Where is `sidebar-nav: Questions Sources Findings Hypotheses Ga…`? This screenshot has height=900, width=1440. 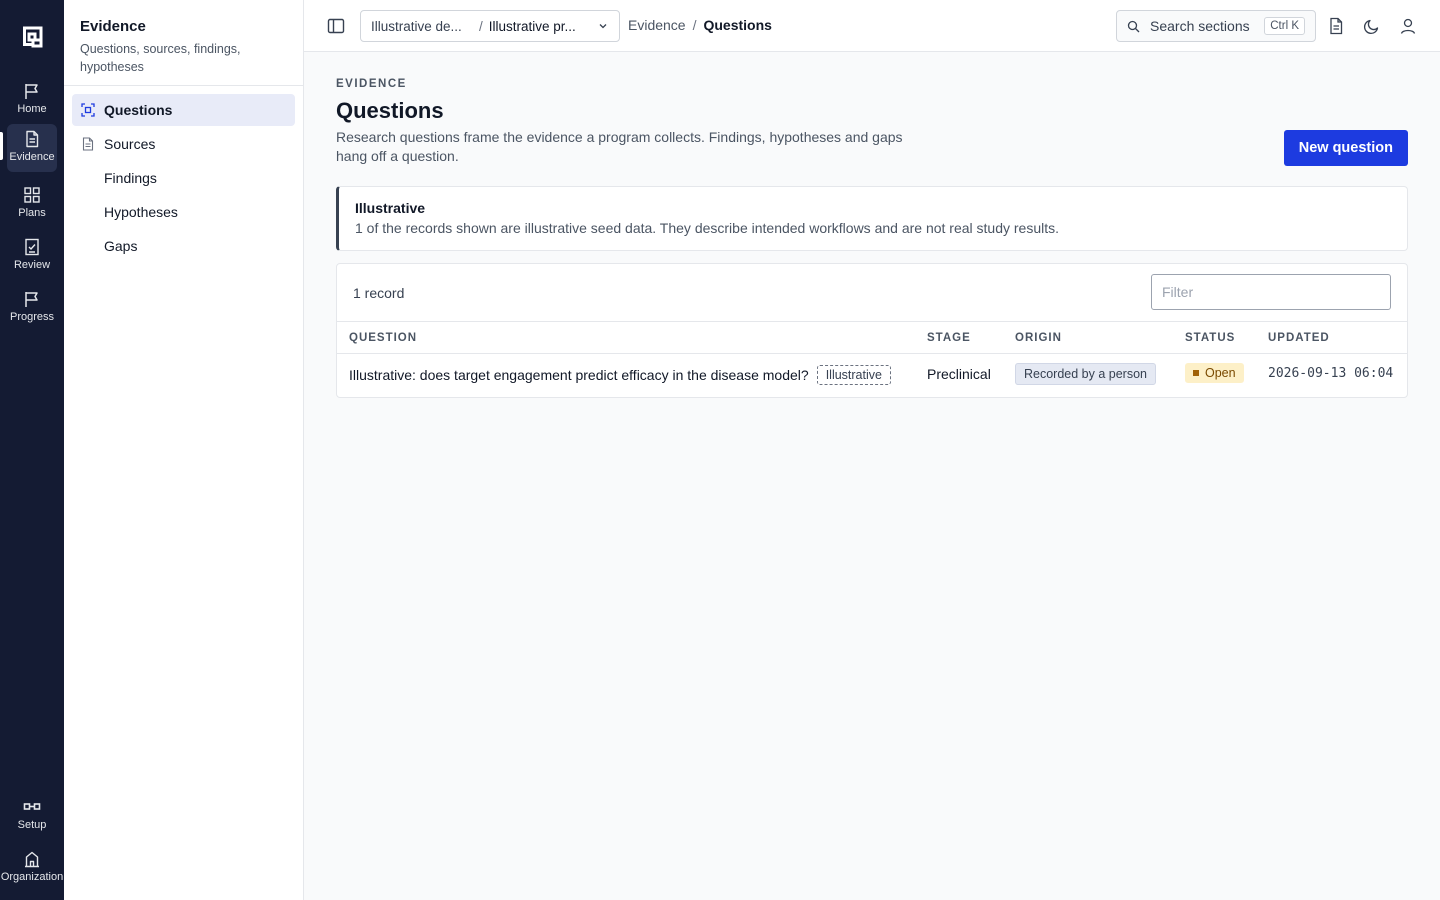 sidebar-nav: Questions Sources Findings Hypotheses Ga… is located at coordinates (183, 179).